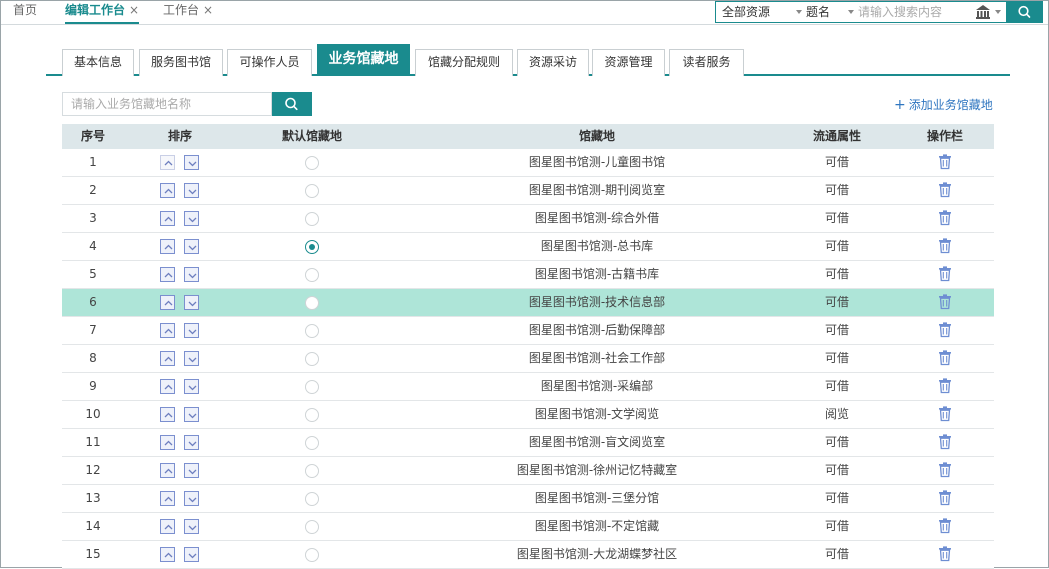  Describe the element at coordinates (528, 443) in the screenshot. I see `table-row: 11 图星图书馆测-盲文阅览室 可借` at that location.